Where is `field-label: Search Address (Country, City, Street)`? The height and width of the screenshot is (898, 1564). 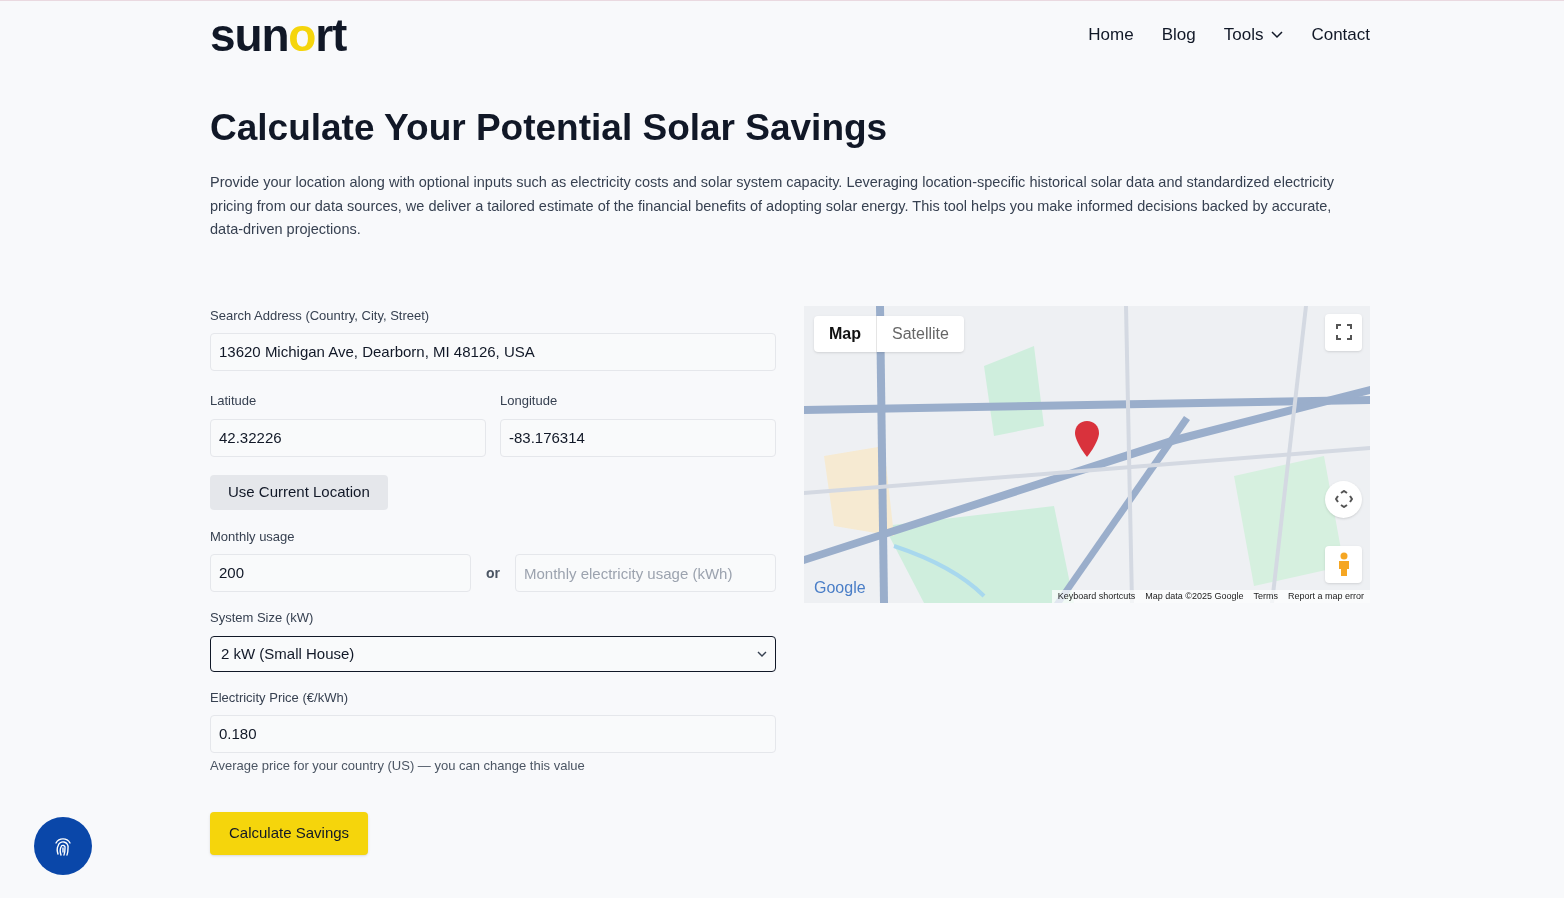 field-label: Search Address (Country, City, Street) is located at coordinates (320, 315).